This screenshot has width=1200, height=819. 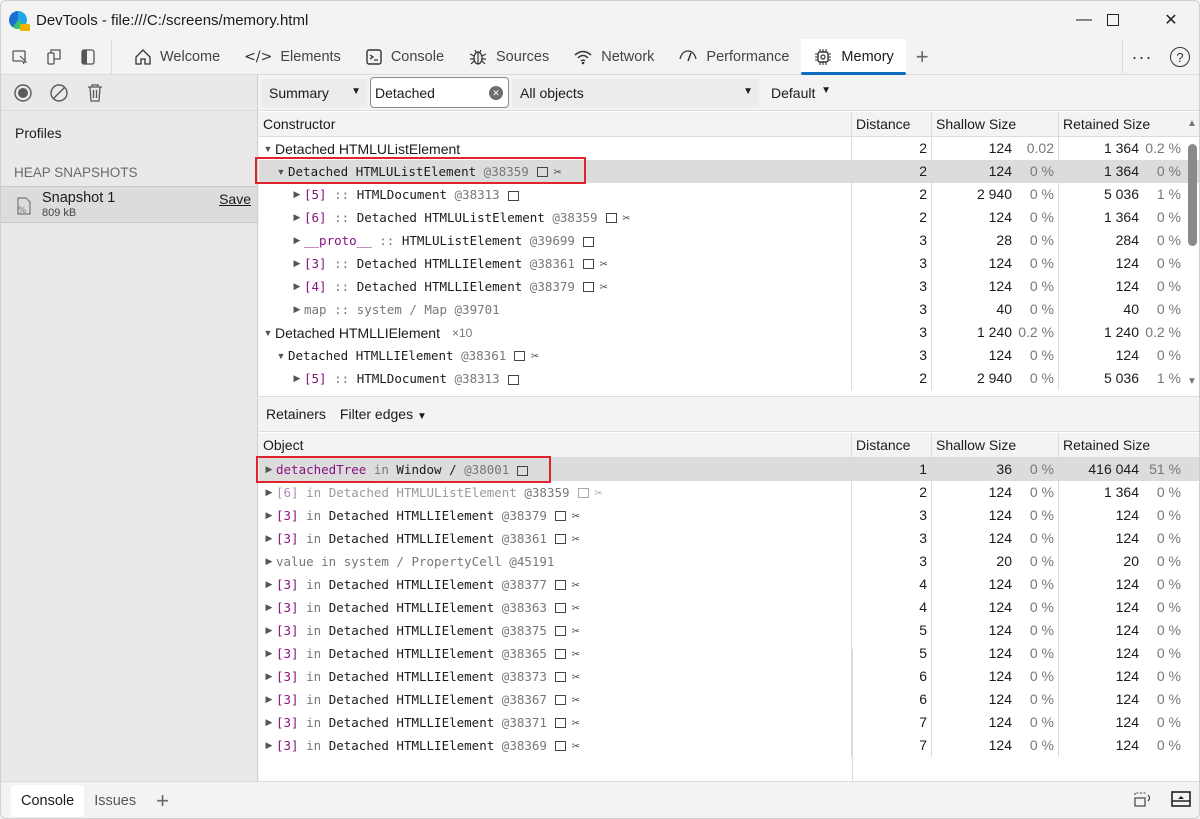 What do you see at coordinates (1181, 800) in the screenshot?
I see `expand-drawer-icon` at bounding box center [1181, 800].